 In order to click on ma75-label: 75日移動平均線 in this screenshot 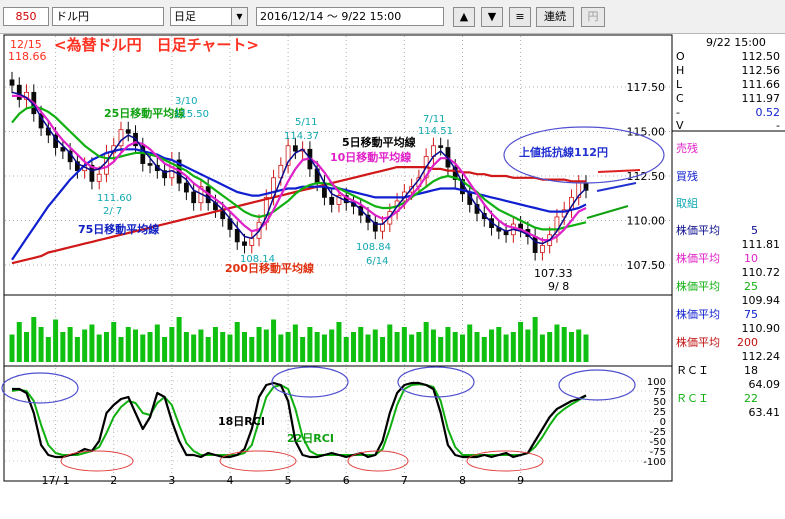, I will do `click(118, 229)`.